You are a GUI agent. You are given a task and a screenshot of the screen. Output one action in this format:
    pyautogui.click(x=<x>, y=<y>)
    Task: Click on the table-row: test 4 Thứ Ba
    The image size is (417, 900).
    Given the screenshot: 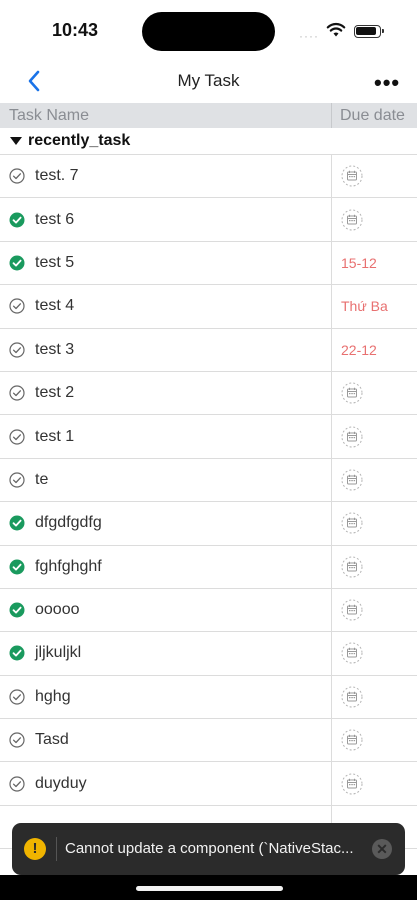 What is the action you would take?
    pyautogui.click(x=208, y=307)
    